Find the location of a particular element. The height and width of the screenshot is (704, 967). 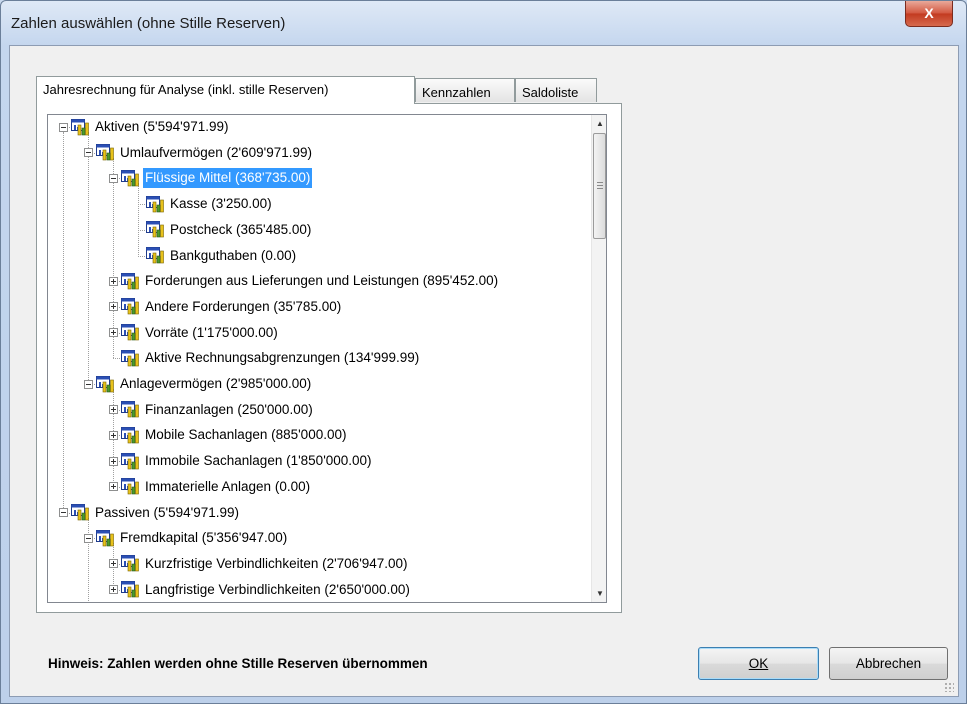

tree-node-label: Umlaufvermögen (2'609'971.99) is located at coordinates (216, 152).